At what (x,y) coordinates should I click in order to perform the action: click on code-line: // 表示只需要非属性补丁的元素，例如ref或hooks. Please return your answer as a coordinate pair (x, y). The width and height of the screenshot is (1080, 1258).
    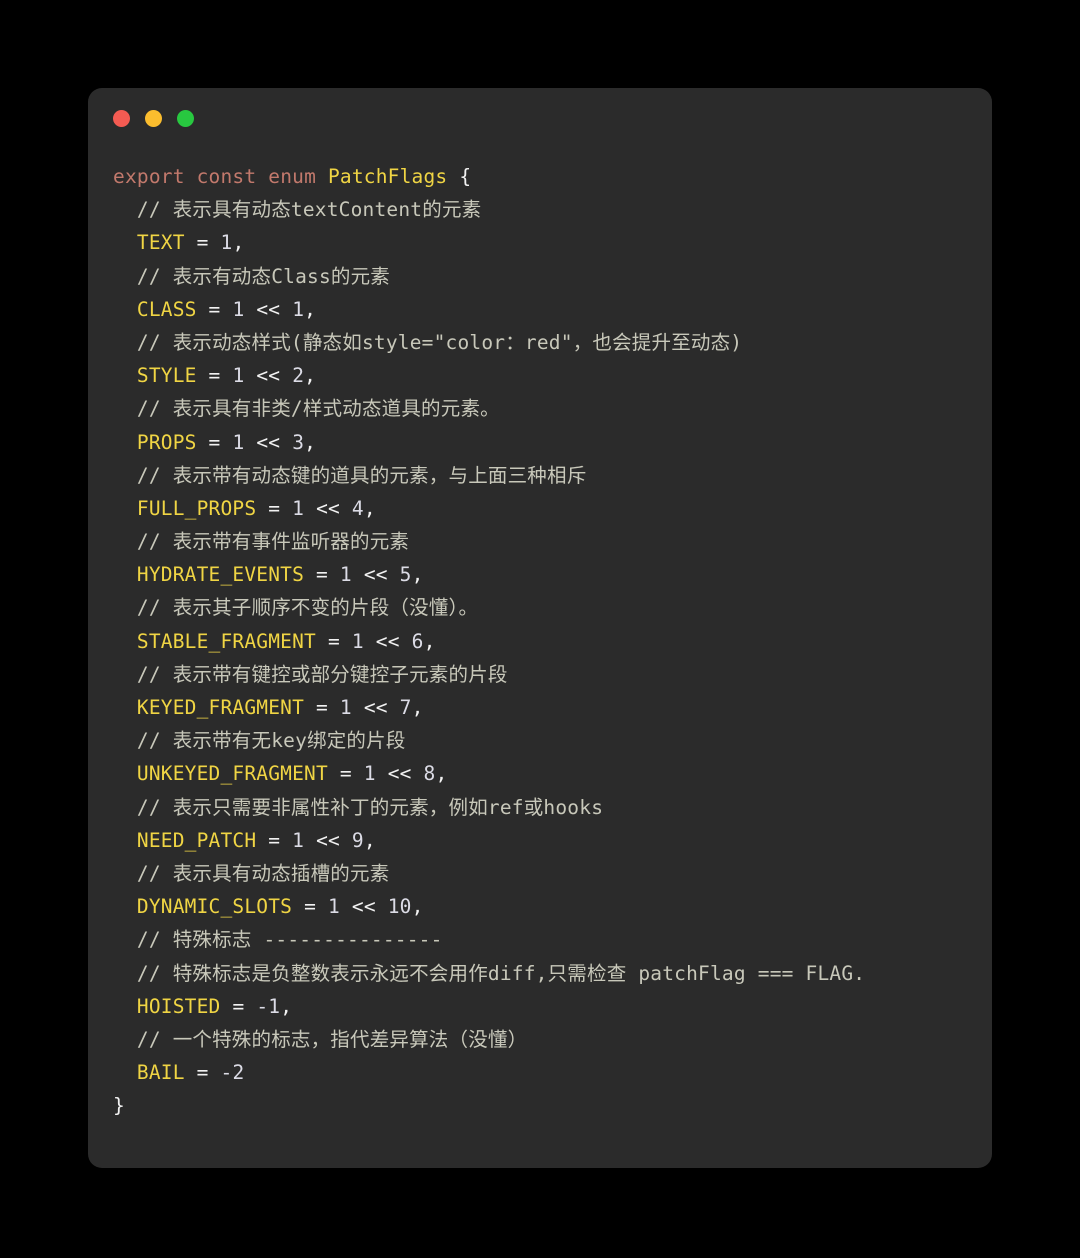
    Looking at the image, I should click on (552, 807).